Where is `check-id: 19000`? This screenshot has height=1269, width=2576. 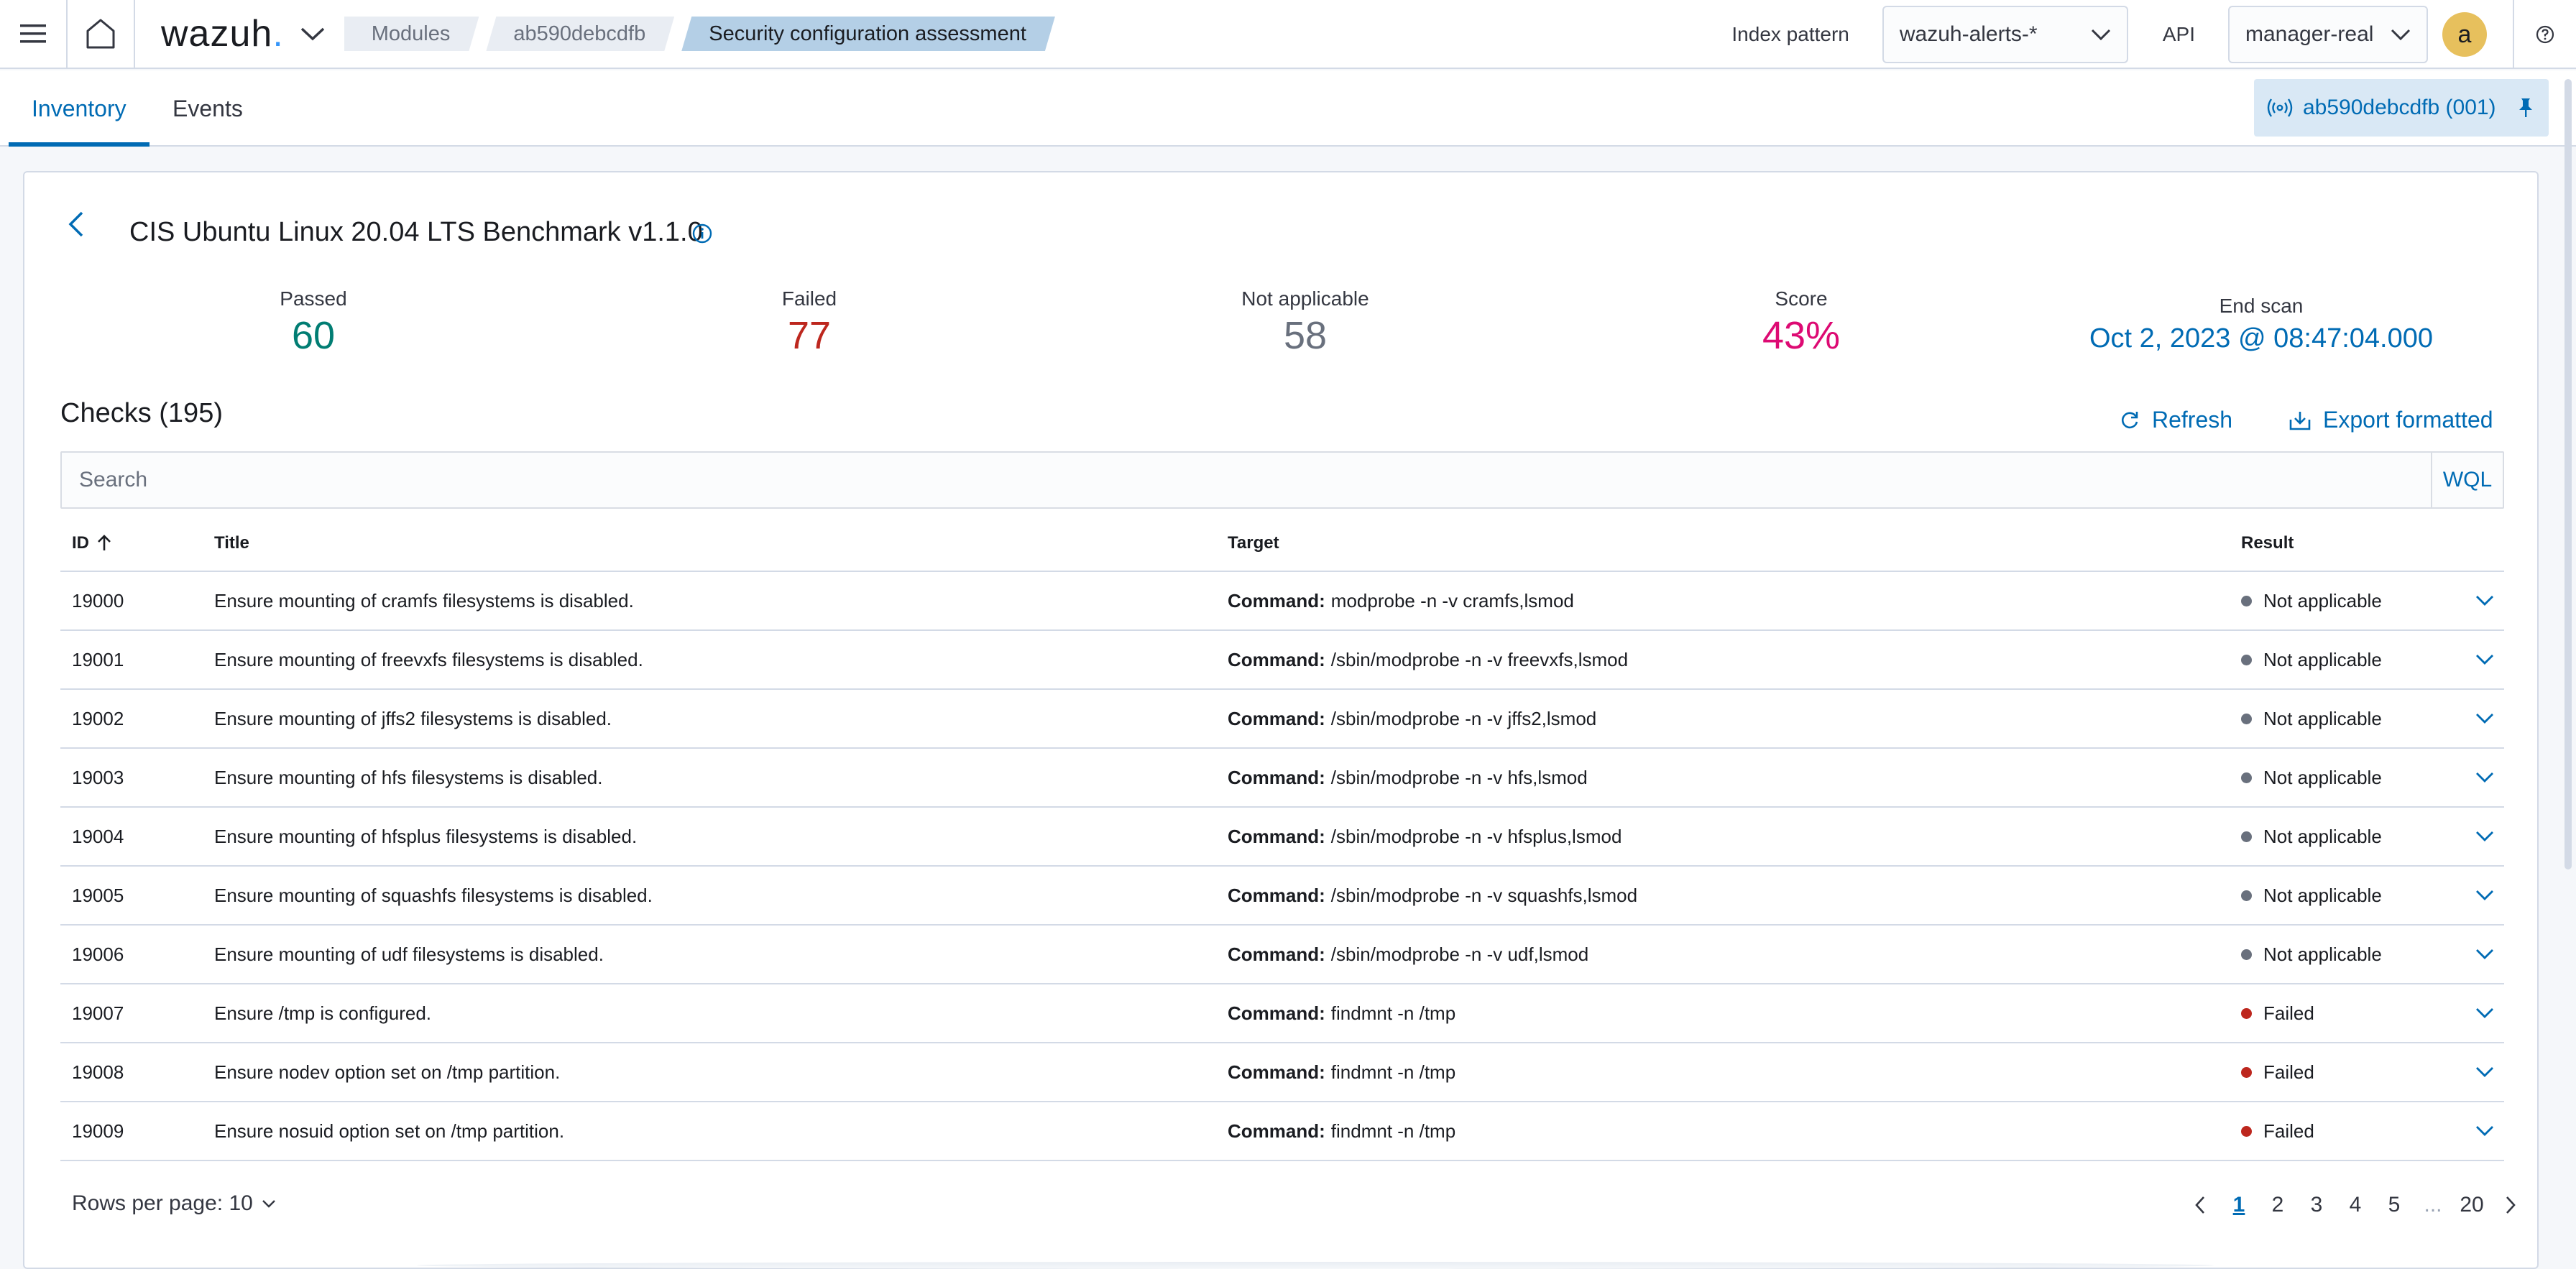 check-id: 19000 is located at coordinates (98, 600).